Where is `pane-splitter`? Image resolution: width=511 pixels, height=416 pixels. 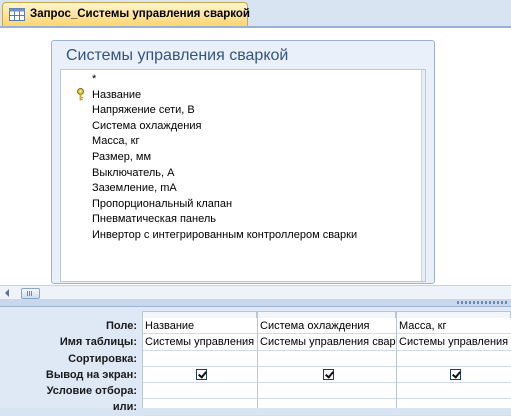
pane-splitter is located at coordinates (255, 303).